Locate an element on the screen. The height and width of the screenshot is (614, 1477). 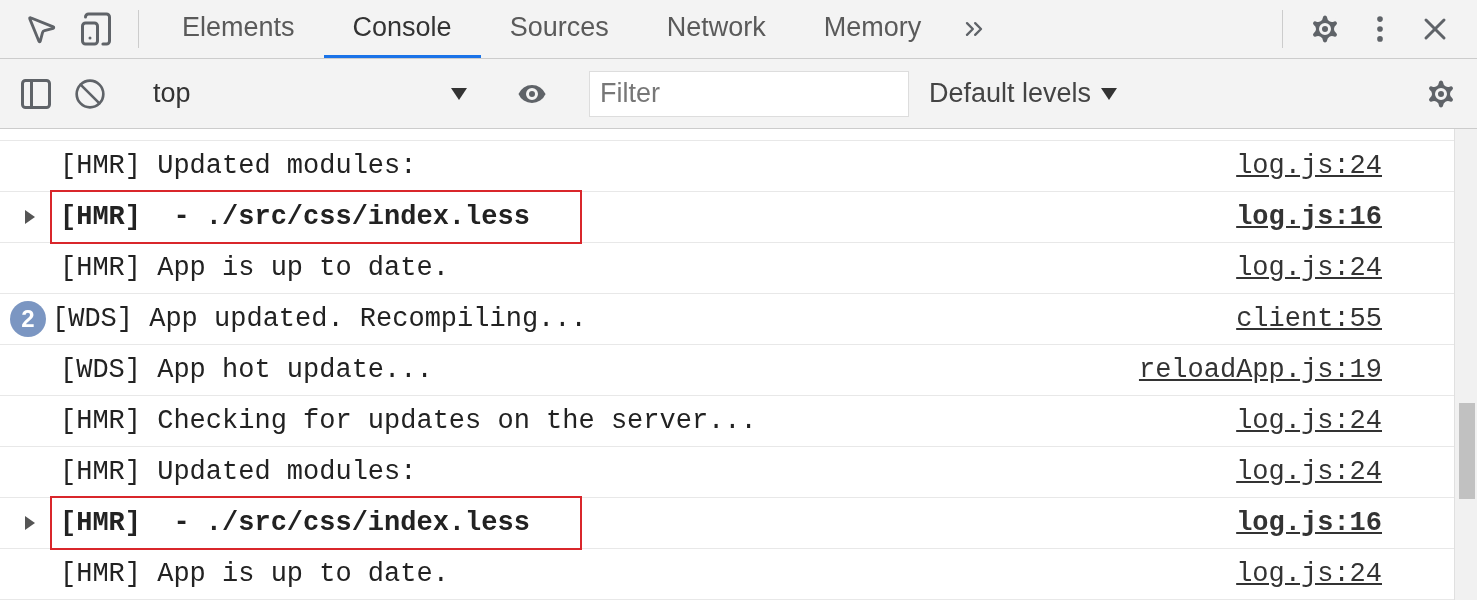
repeat-count: 2 is located at coordinates (28, 319).